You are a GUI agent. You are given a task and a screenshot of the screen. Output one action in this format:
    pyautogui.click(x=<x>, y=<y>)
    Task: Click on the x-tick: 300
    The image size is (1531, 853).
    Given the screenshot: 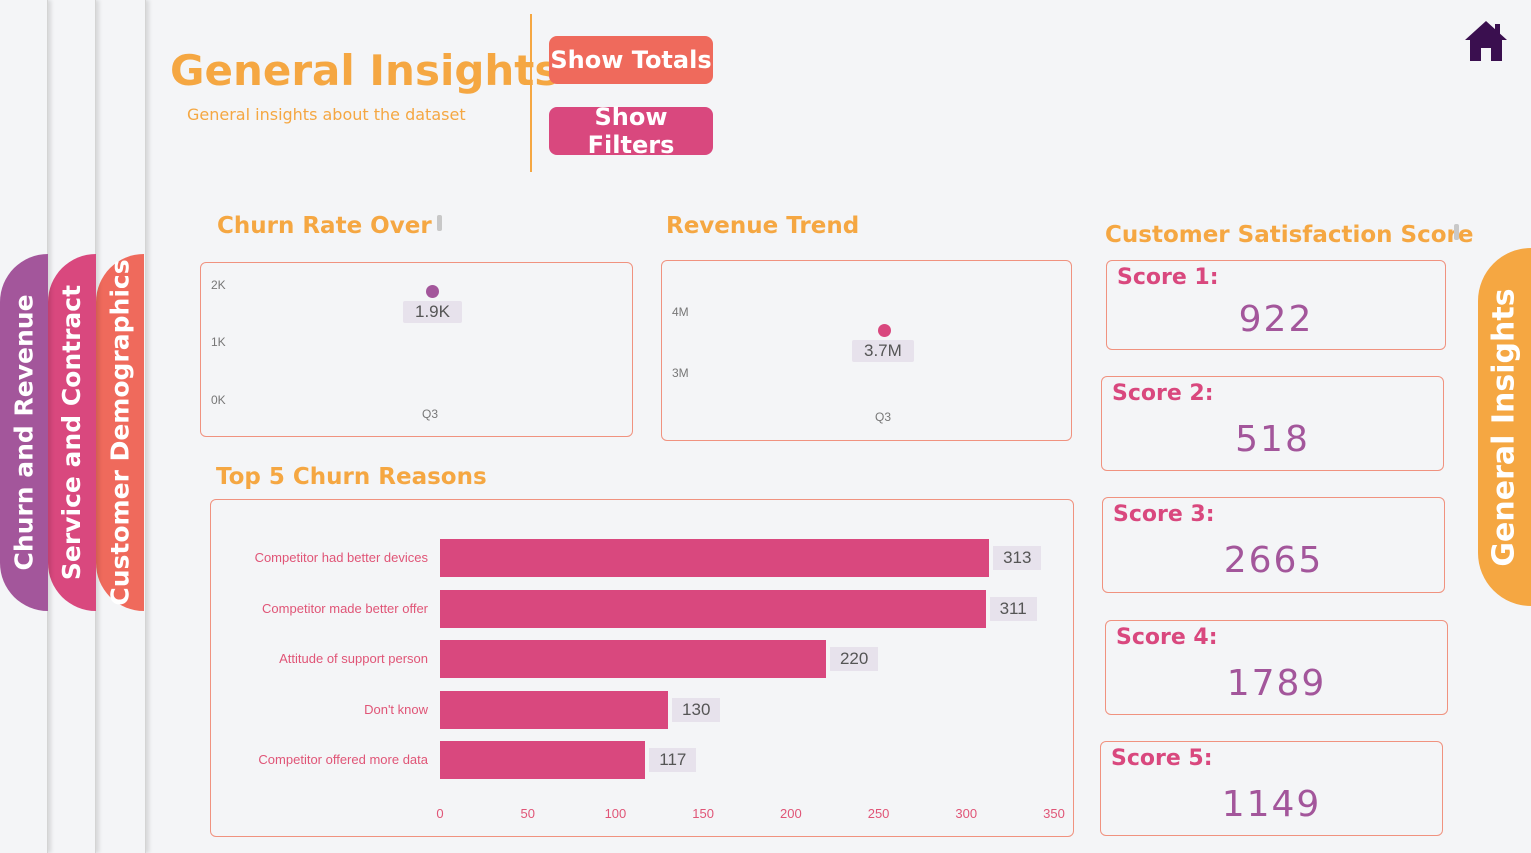 What is the action you would take?
    pyautogui.click(x=966, y=813)
    